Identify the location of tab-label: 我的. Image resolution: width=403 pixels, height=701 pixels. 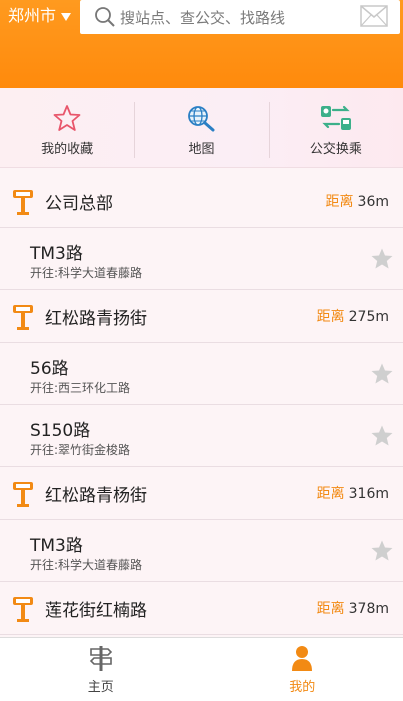
(302, 687).